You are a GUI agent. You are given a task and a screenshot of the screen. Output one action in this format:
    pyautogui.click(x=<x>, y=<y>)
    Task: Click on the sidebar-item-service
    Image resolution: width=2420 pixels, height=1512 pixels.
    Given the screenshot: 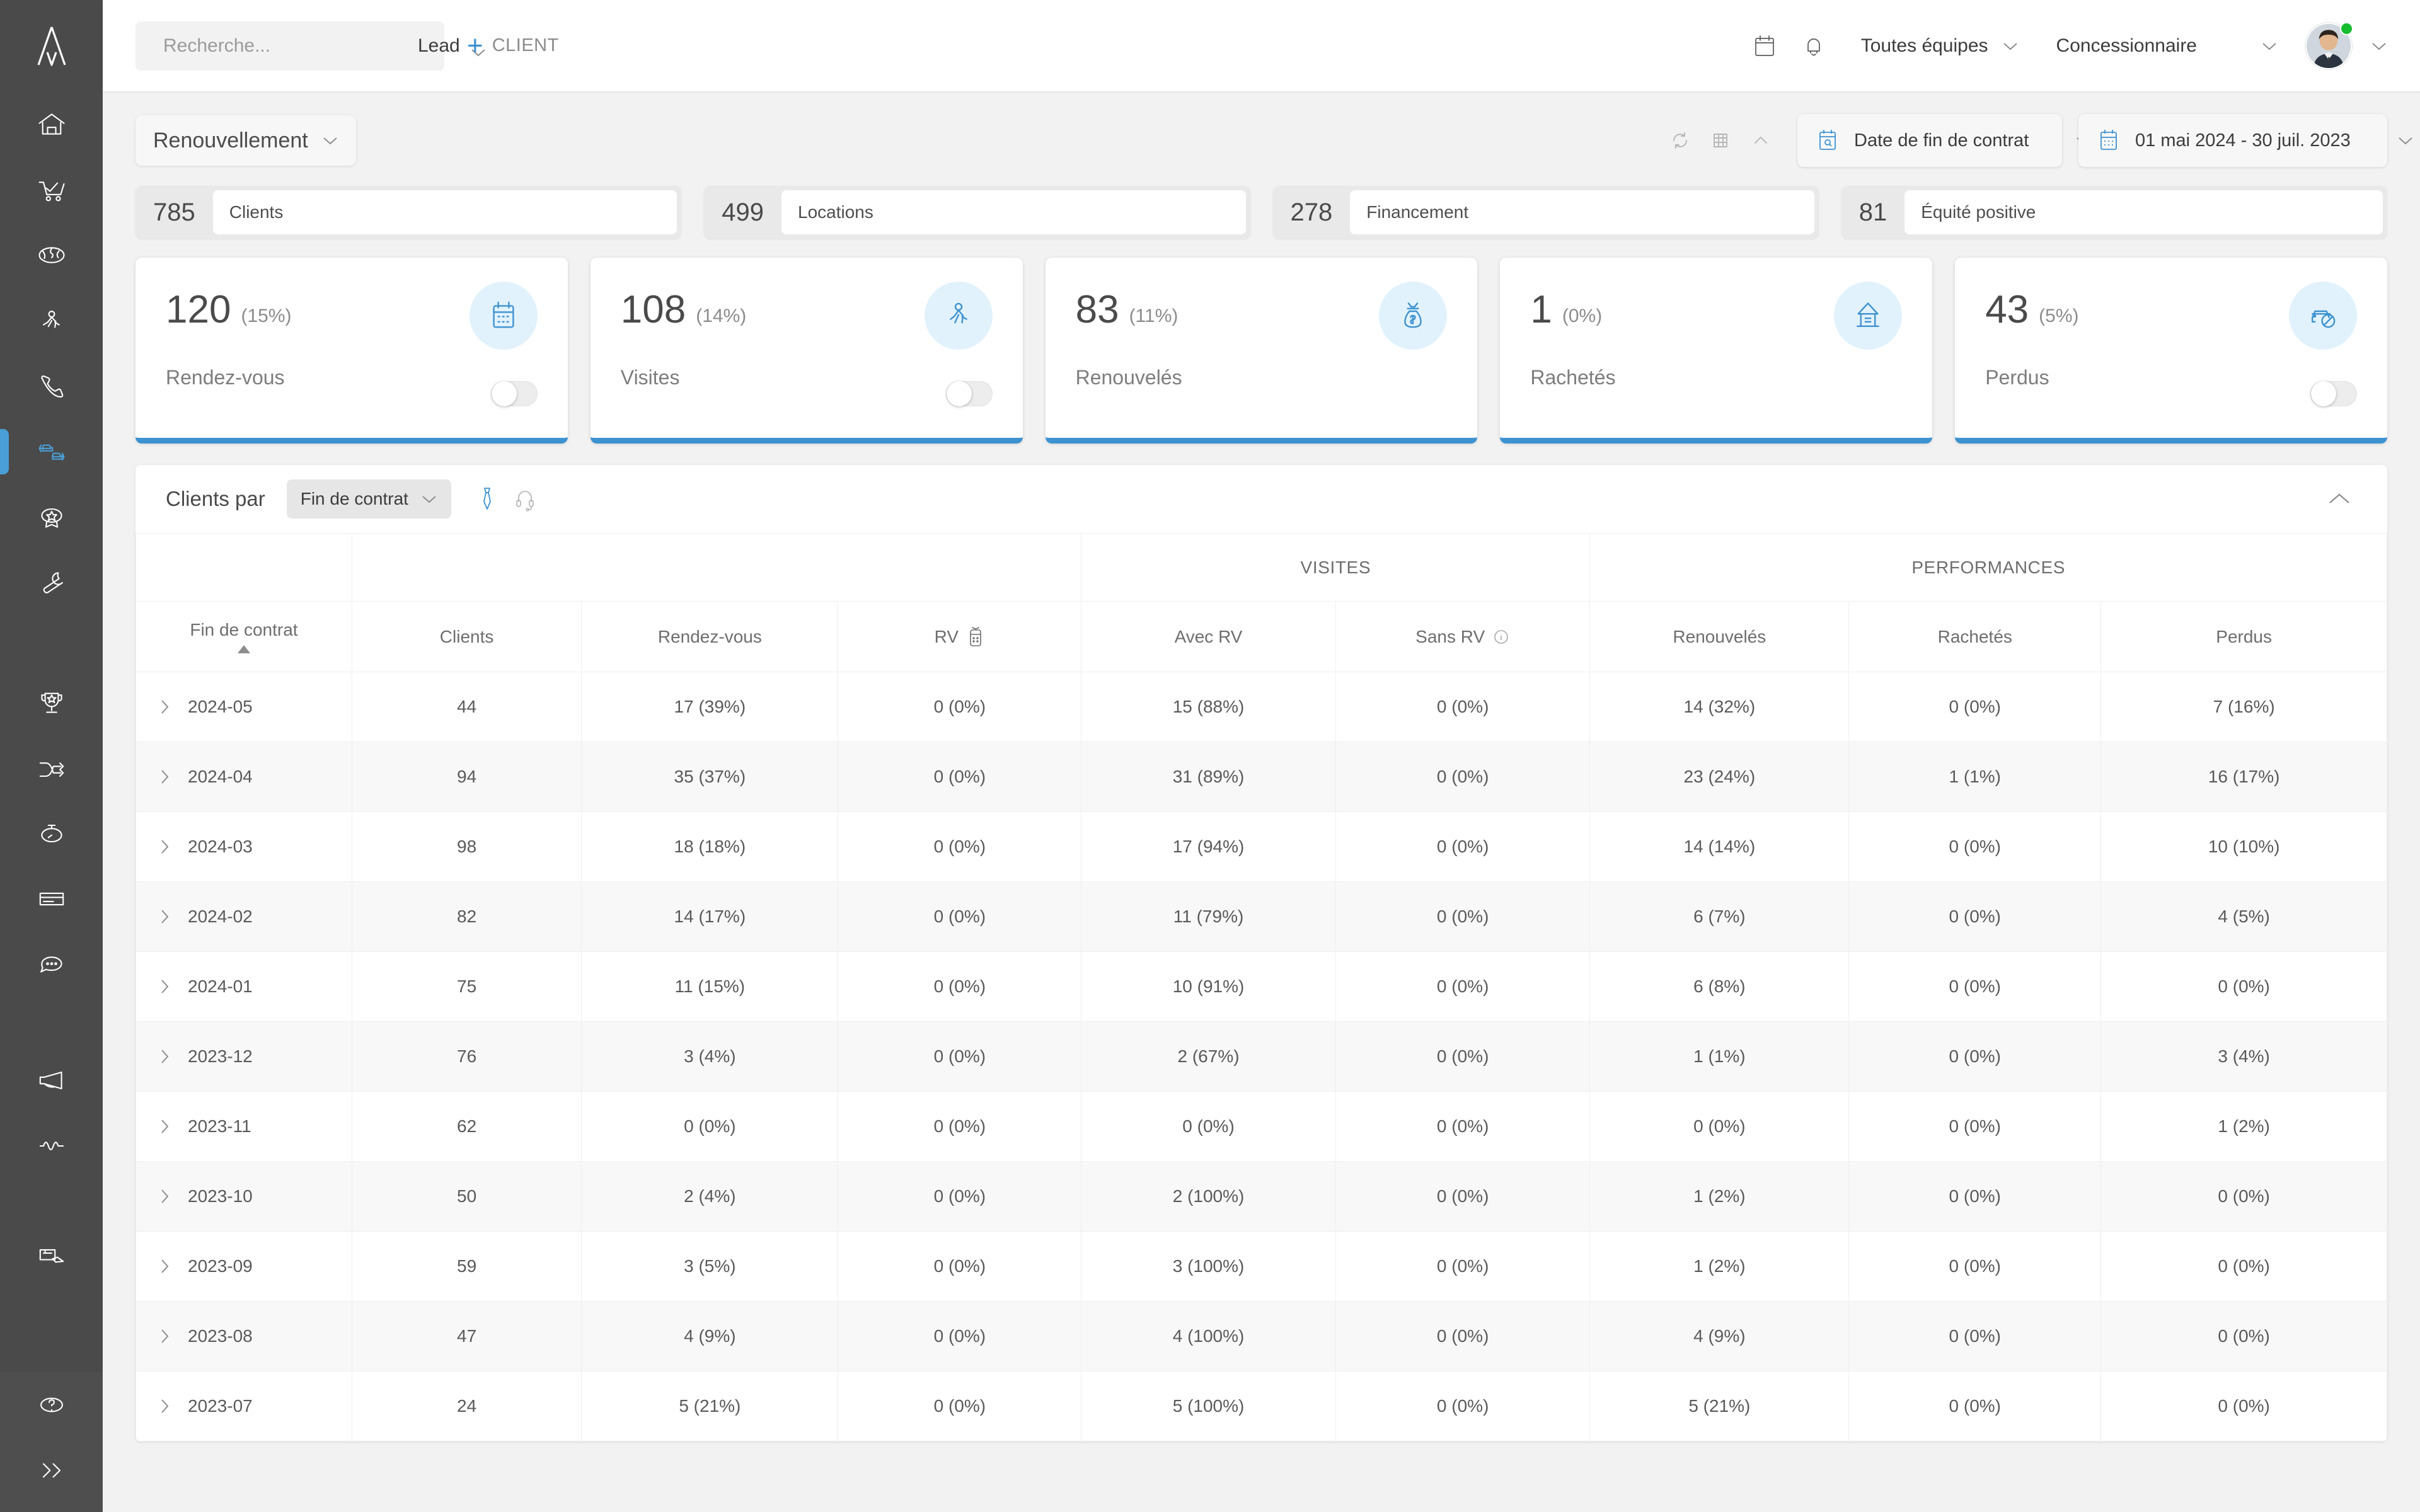 What is the action you would take?
    pyautogui.click(x=52, y=583)
    